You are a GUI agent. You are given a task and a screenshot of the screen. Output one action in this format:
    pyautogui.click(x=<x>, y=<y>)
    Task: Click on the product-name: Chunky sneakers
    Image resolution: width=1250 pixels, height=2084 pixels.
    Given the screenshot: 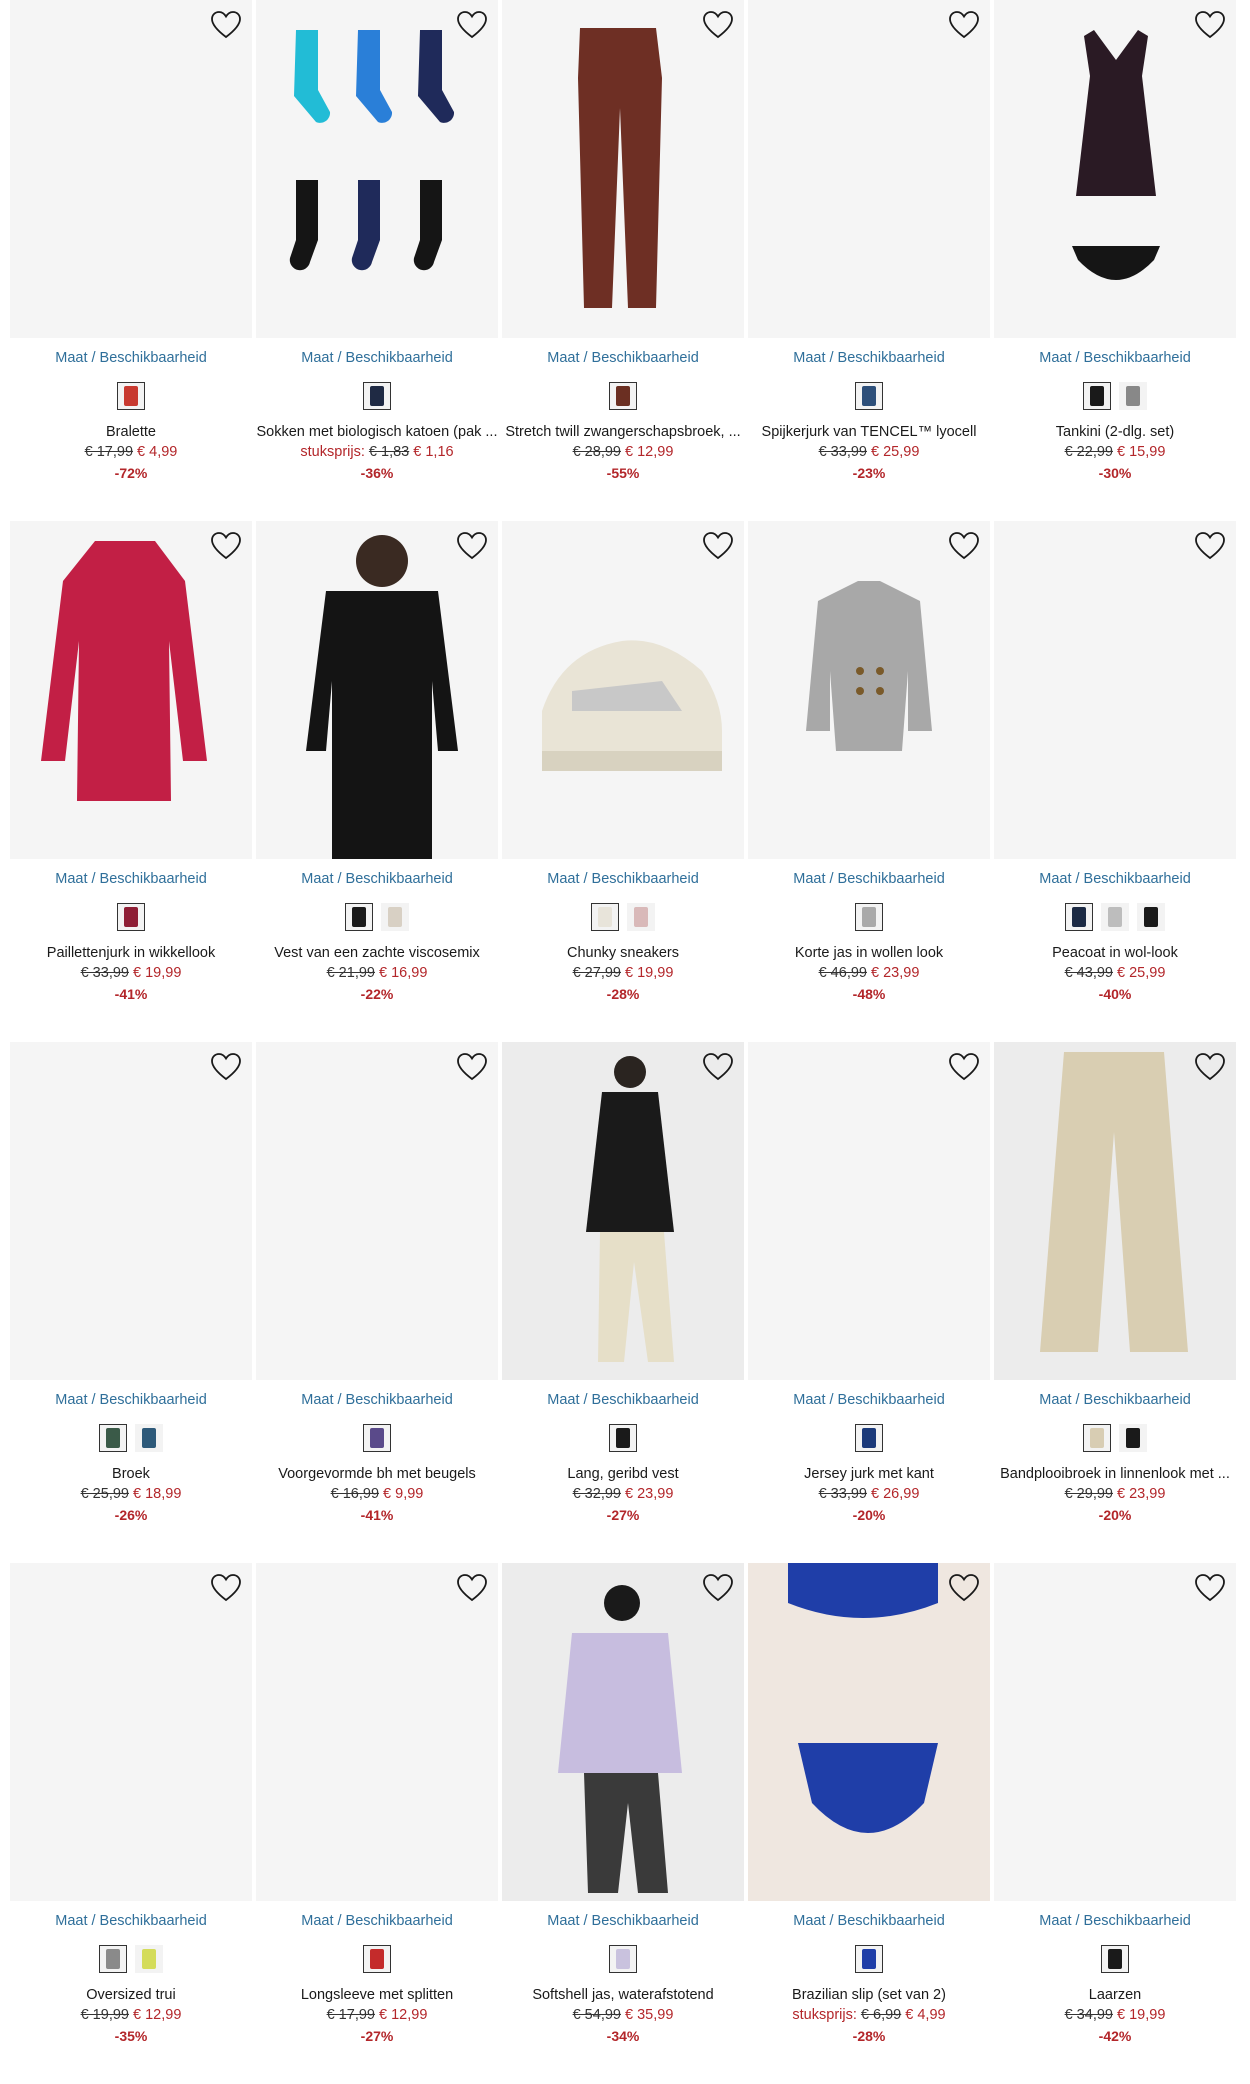 What is the action you would take?
    pyautogui.click(x=623, y=953)
    